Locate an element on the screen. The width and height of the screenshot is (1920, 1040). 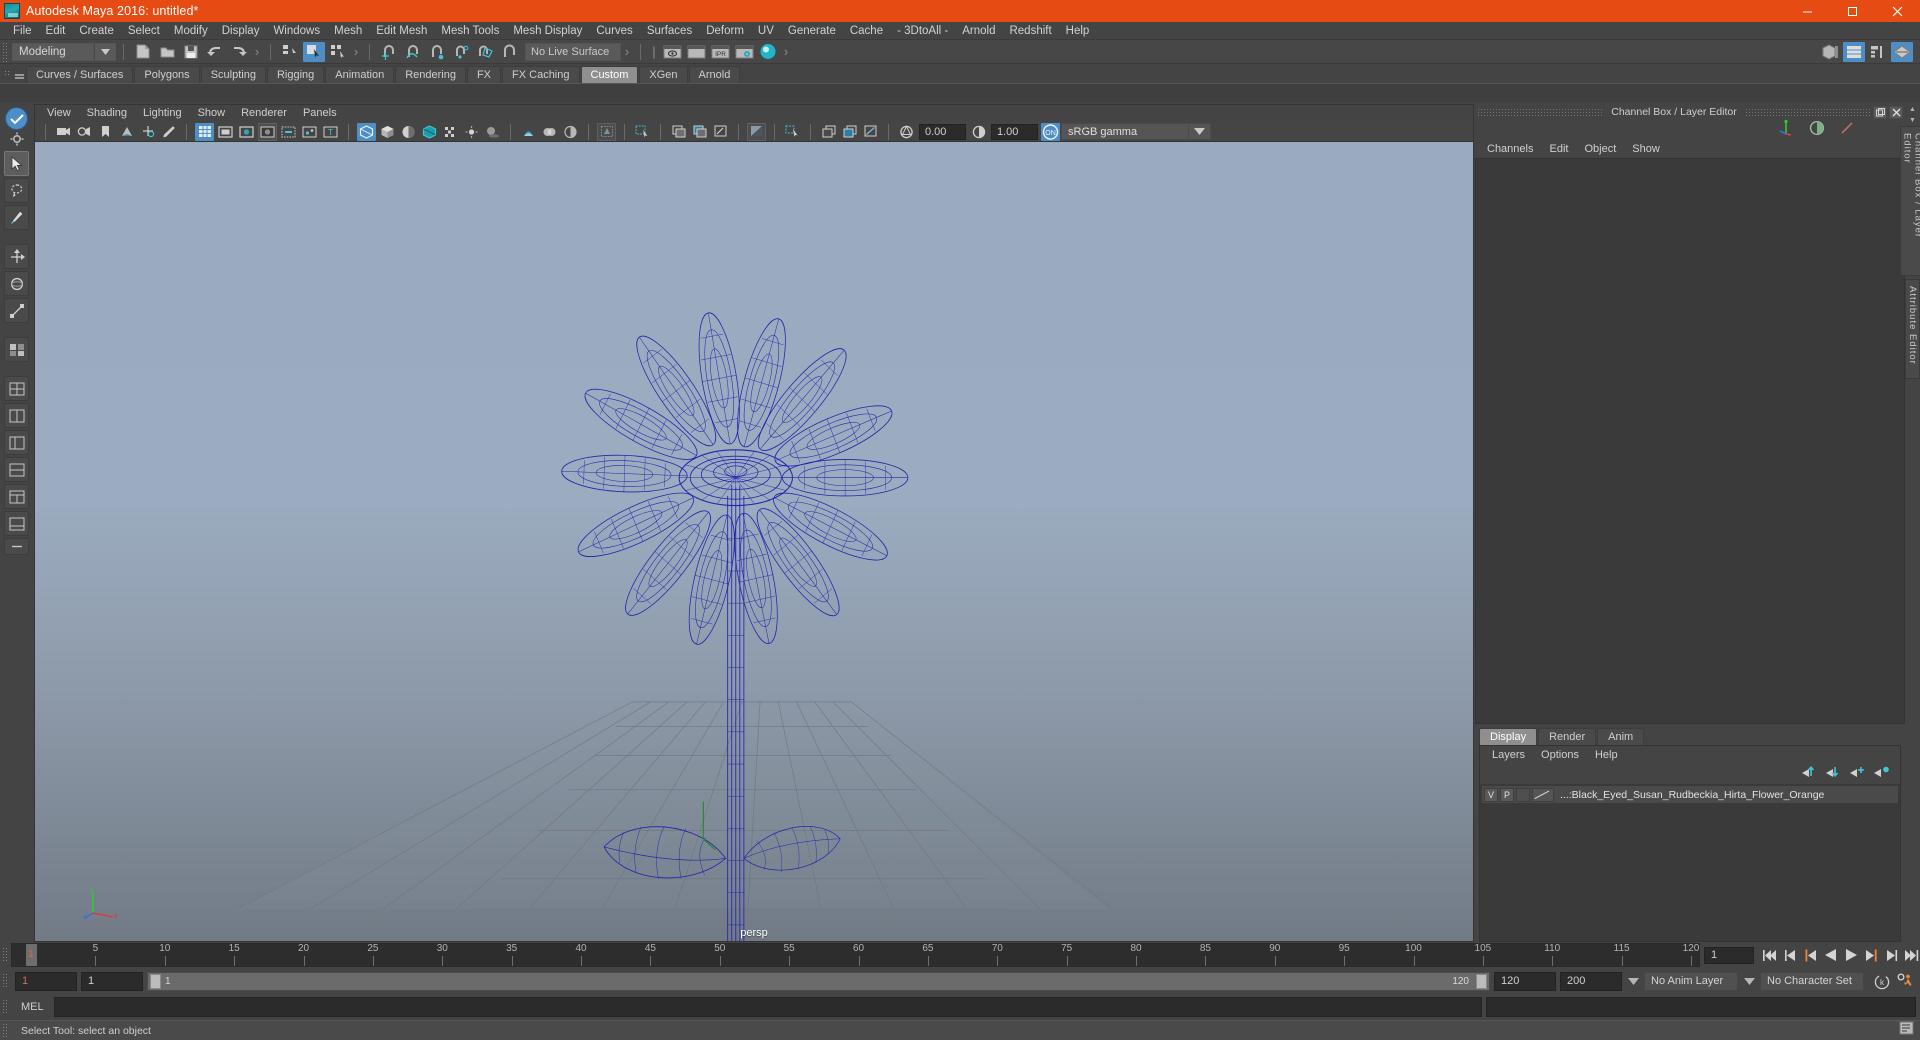
snap-to-point-icon is located at coordinates (437, 52).